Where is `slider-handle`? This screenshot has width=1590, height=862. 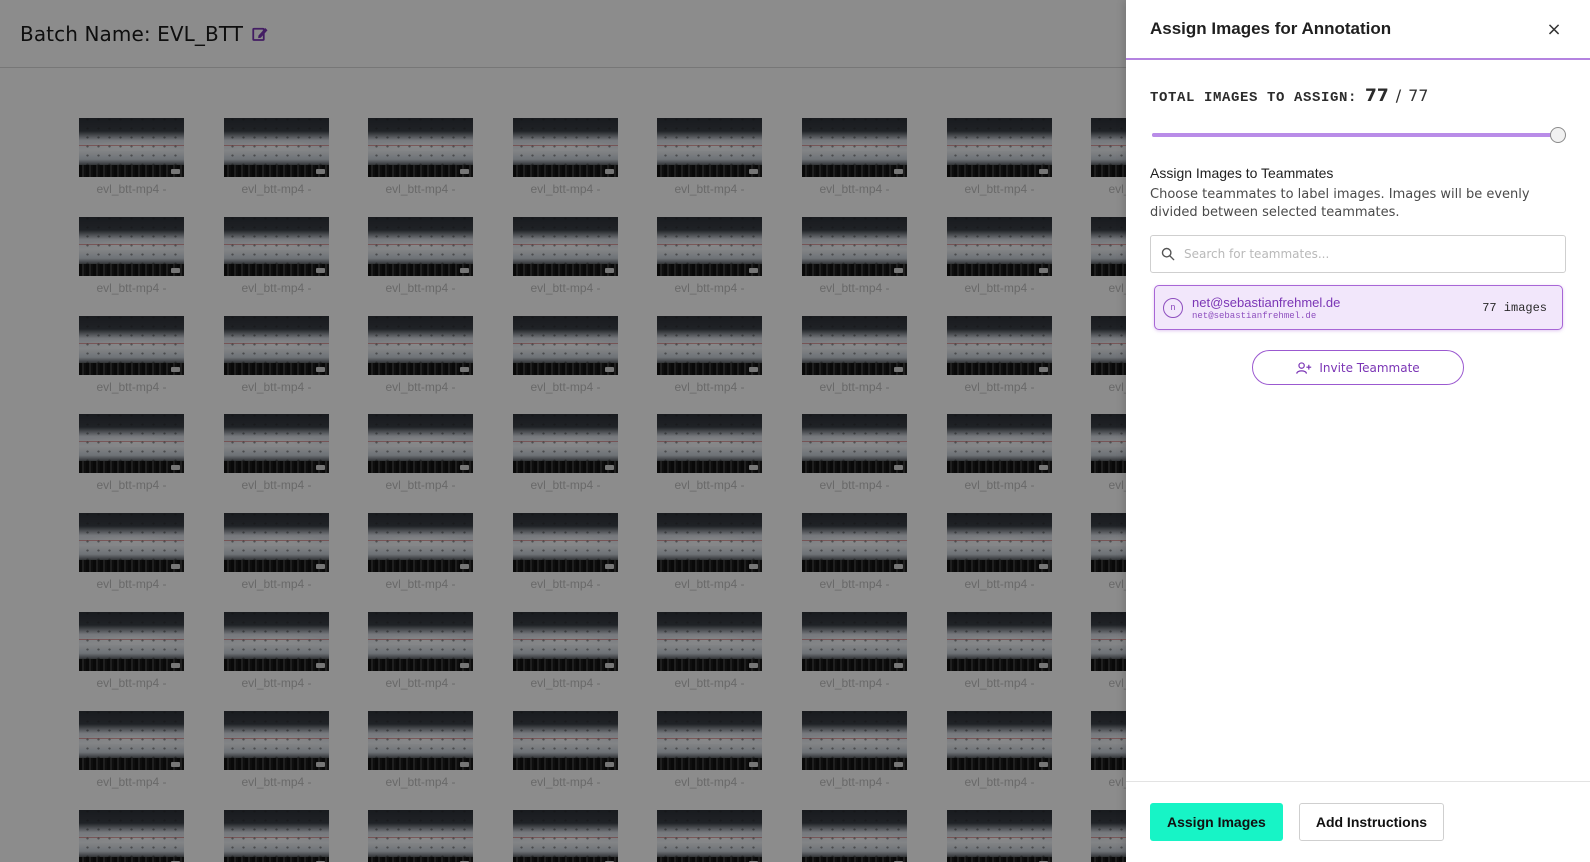
slider-handle is located at coordinates (1558, 135).